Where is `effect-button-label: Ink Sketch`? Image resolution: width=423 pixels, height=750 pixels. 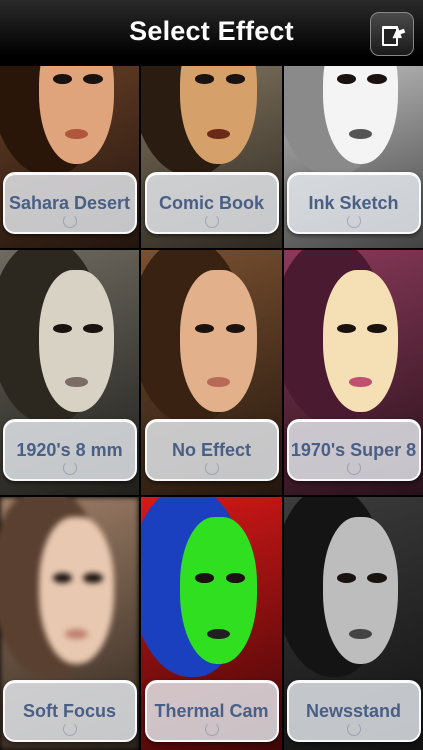 effect-button-label: Ink Sketch is located at coordinates (353, 202).